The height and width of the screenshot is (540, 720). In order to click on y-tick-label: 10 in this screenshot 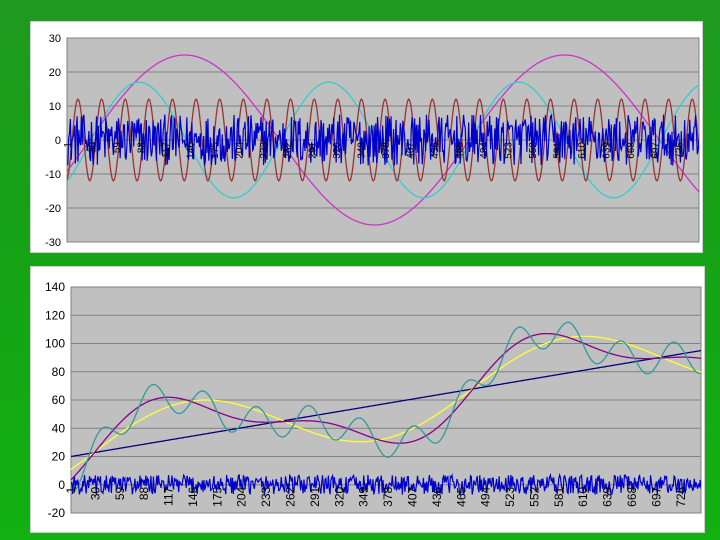, I will do `click(55, 107)`.